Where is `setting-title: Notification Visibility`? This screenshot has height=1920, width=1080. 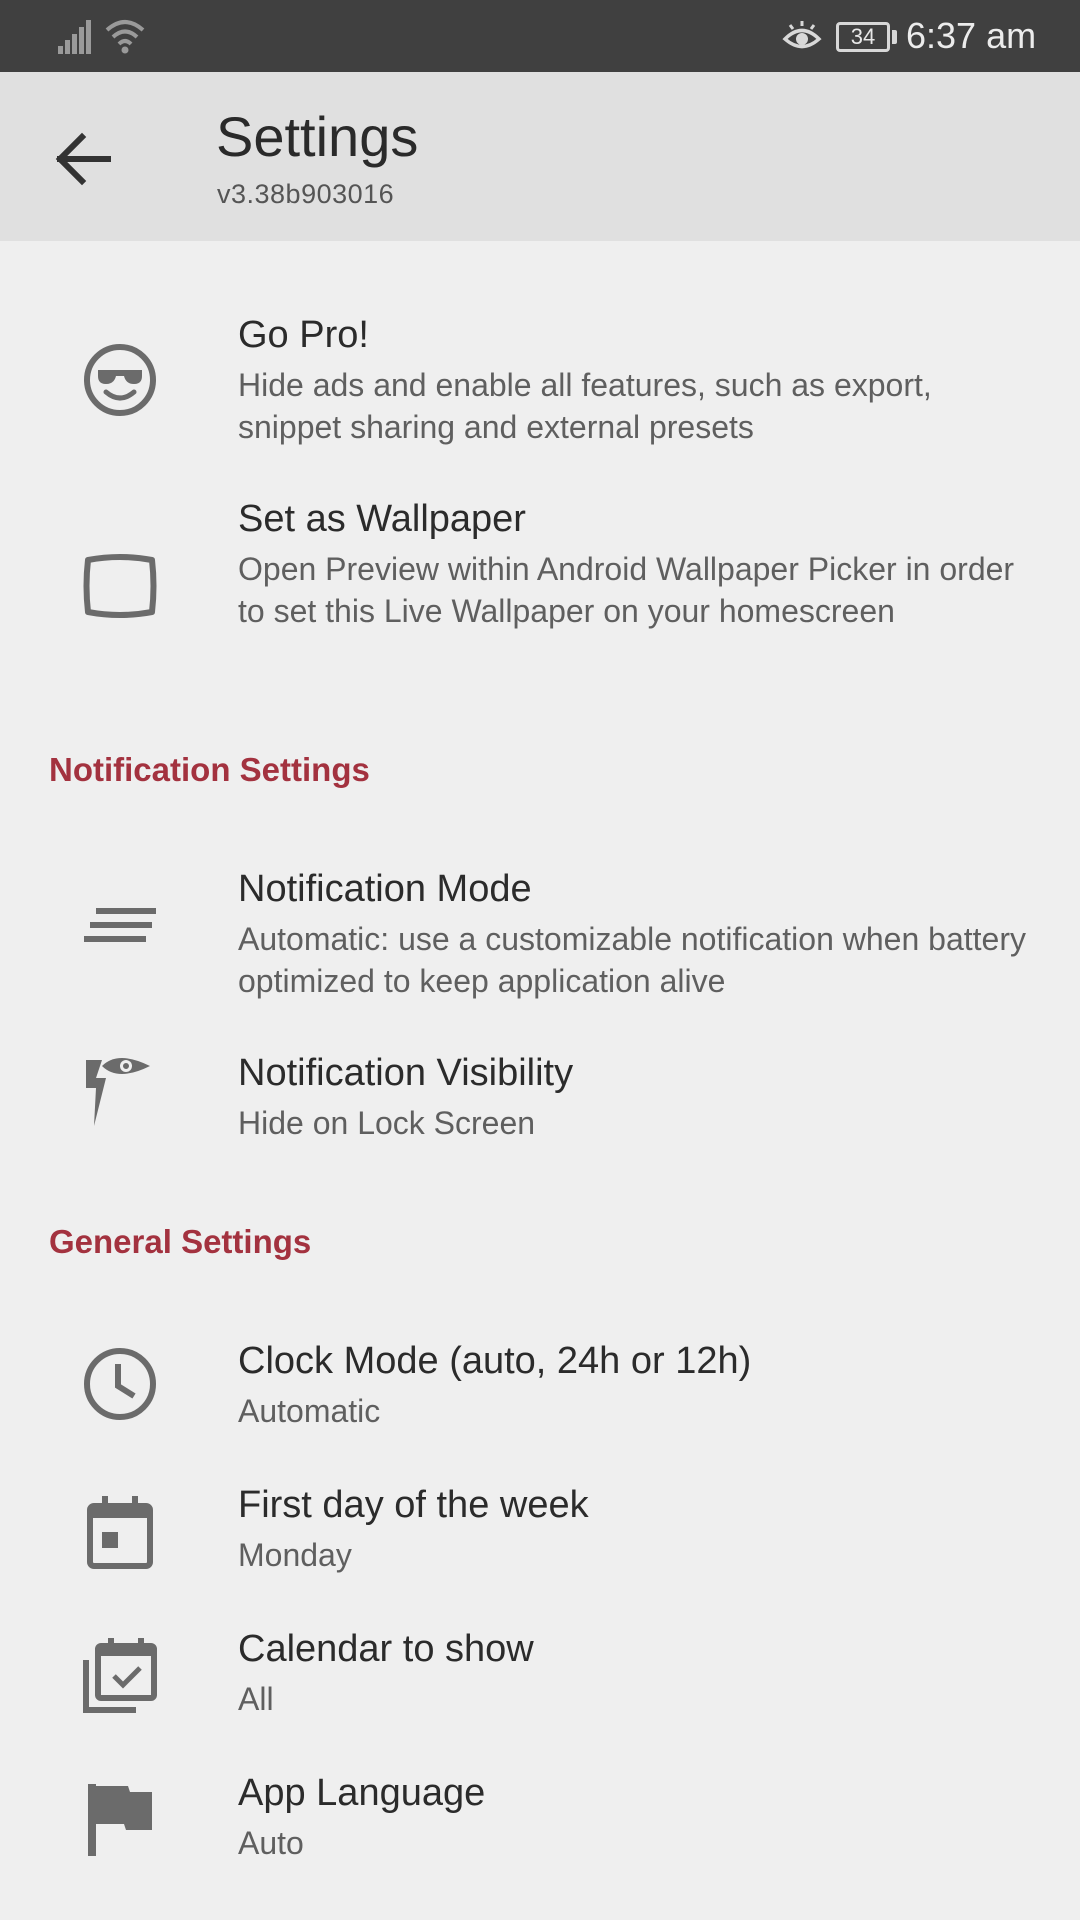
setting-title: Notification Visibility is located at coordinates (406, 1073).